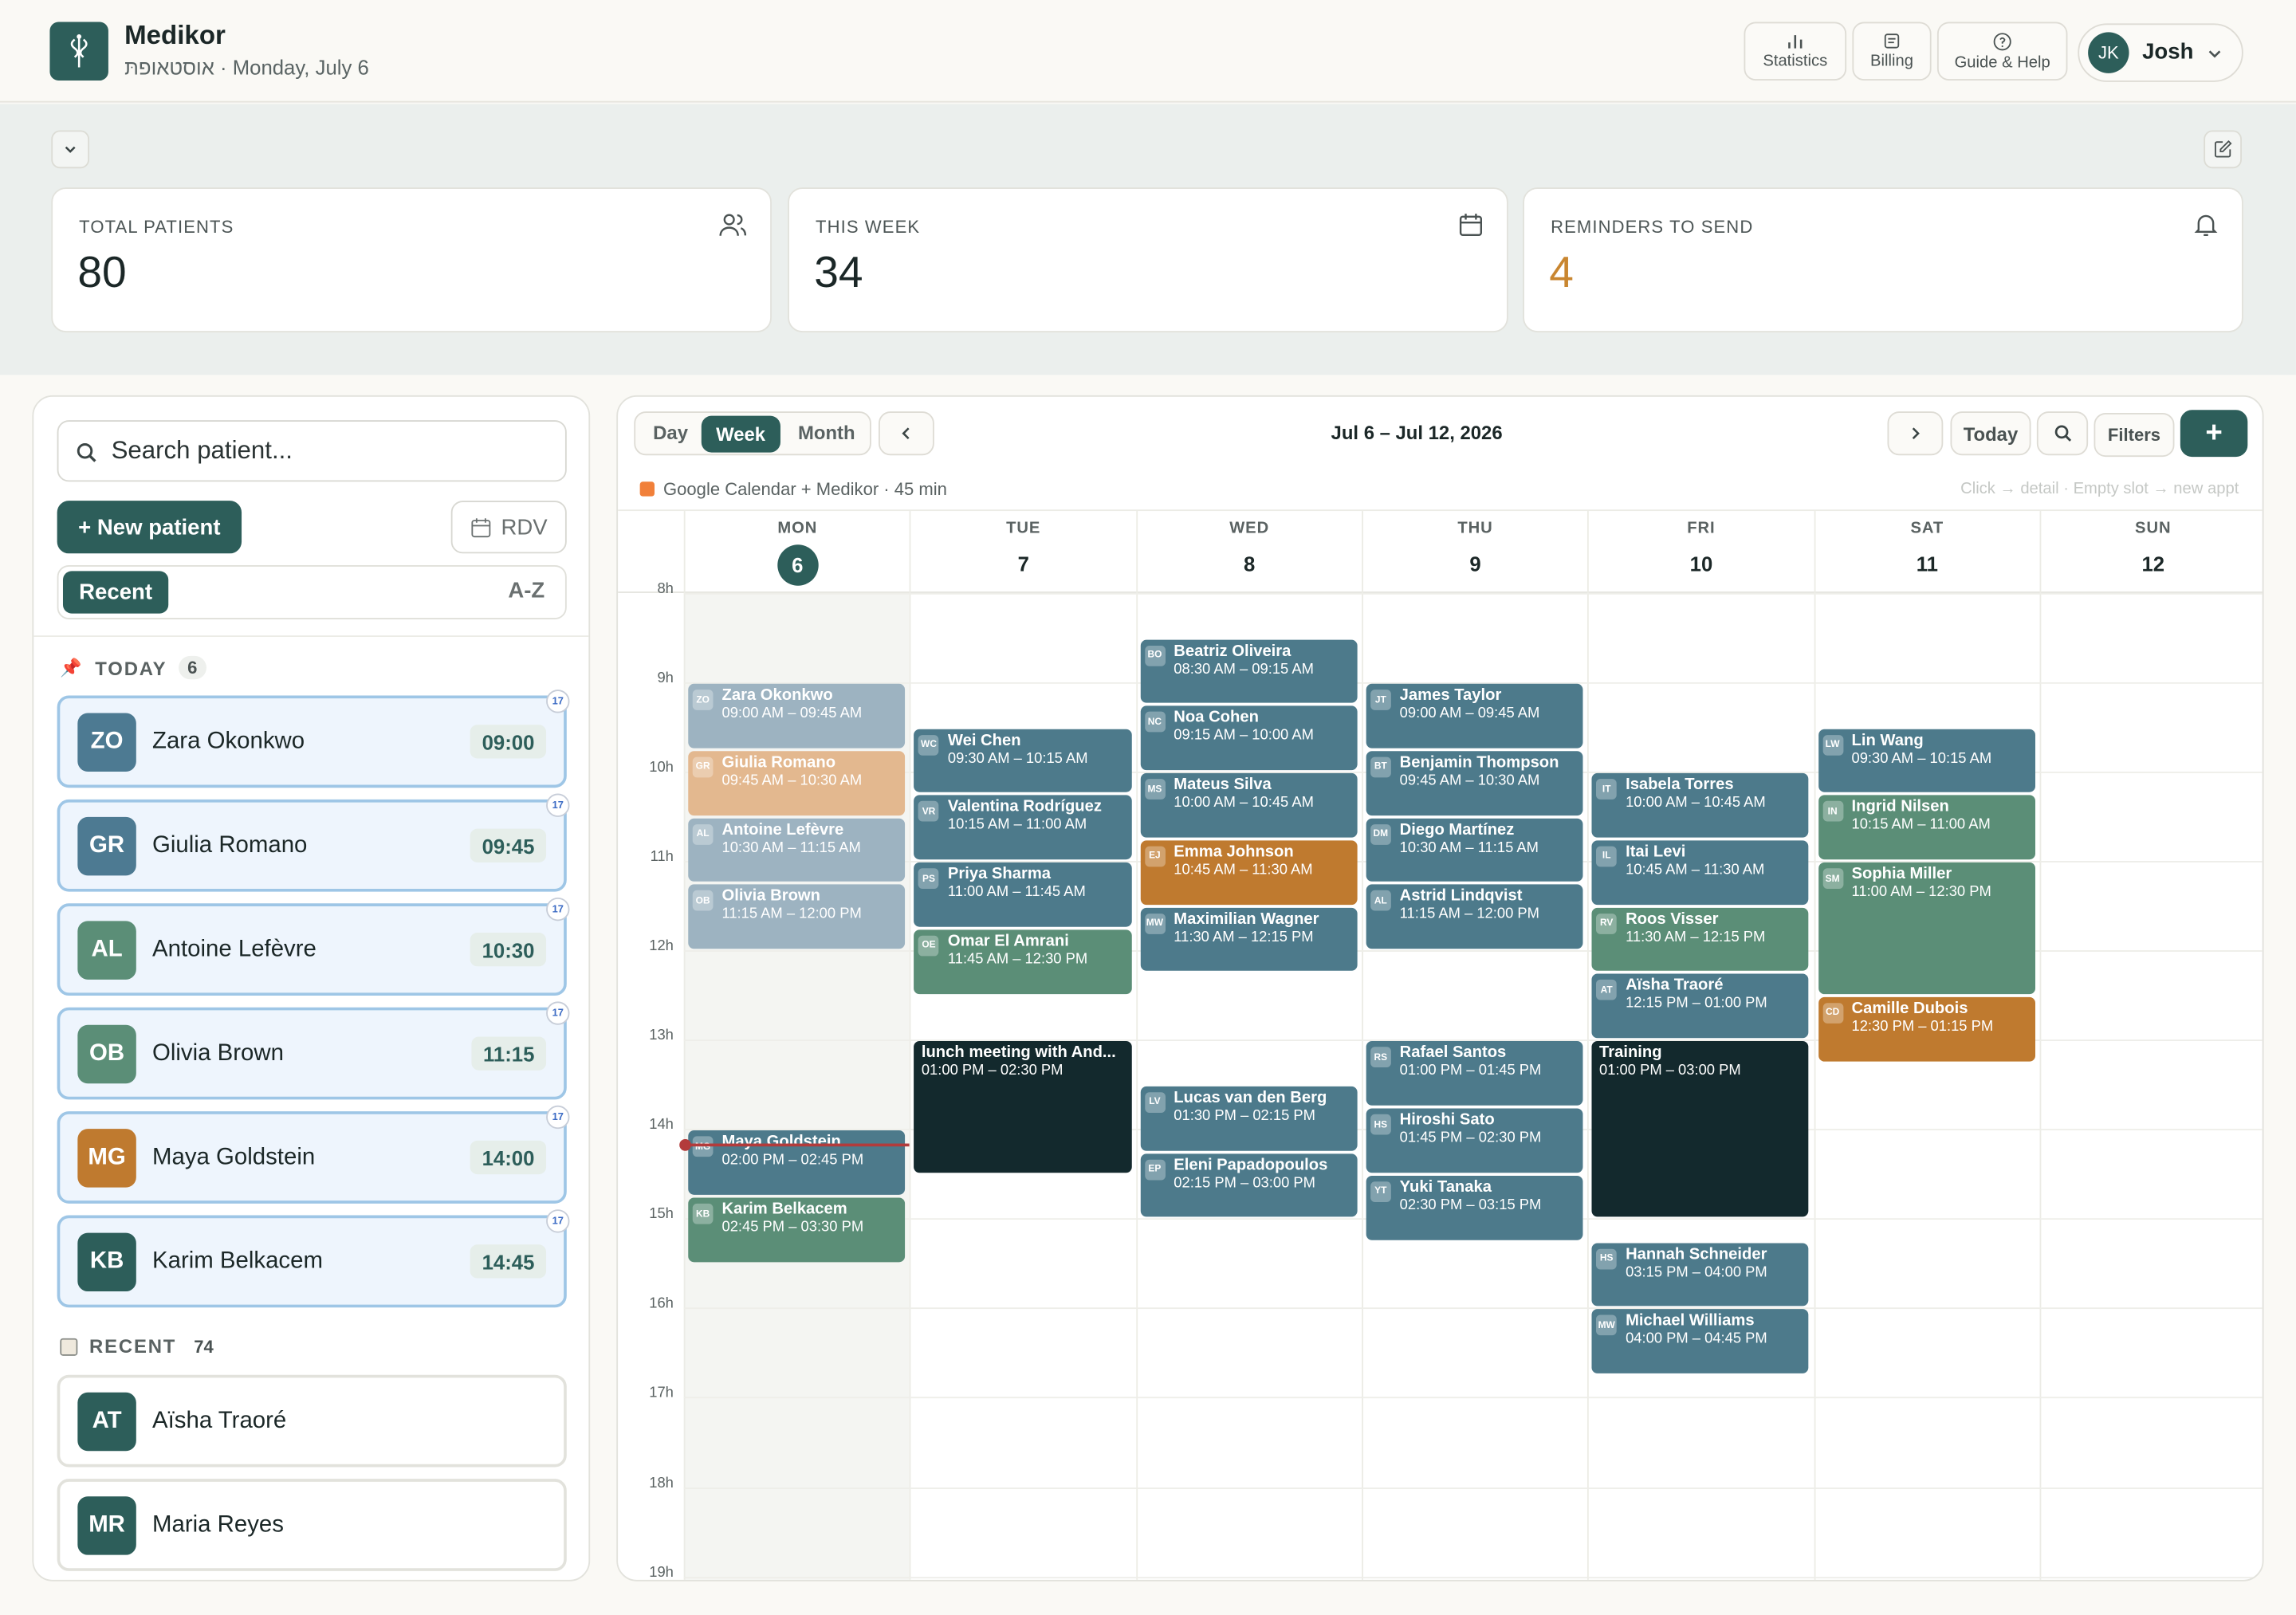 The height and width of the screenshot is (1615, 2296). What do you see at coordinates (509, 1053) in the screenshot?
I see `appointment-time: 11:15` at bounding box center [509, 1053].